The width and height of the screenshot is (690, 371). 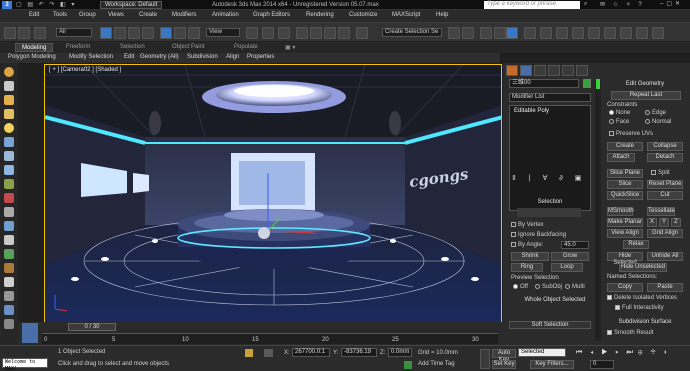 What do you see at coordinates (9, 156) in the screenshot?
I see `box-tool-icon` at bounding box center [9, 156].